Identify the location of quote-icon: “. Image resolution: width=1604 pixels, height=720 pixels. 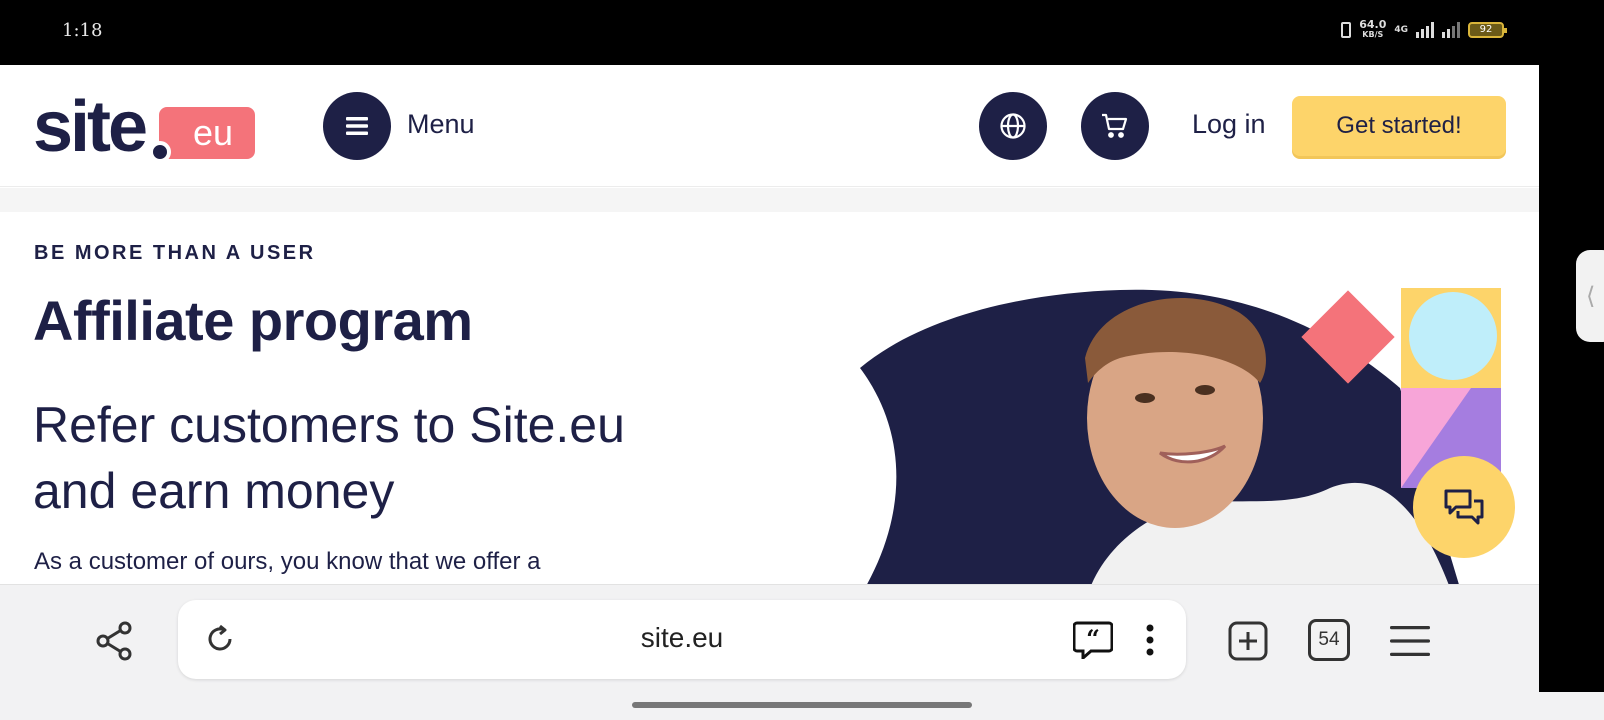
(1093, 640).